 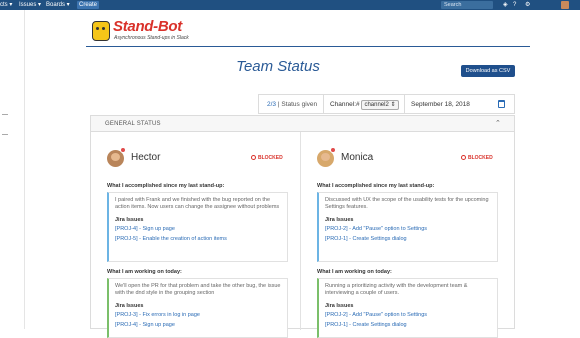 I want to click on search-input: Search, so click(x=467, y=5).